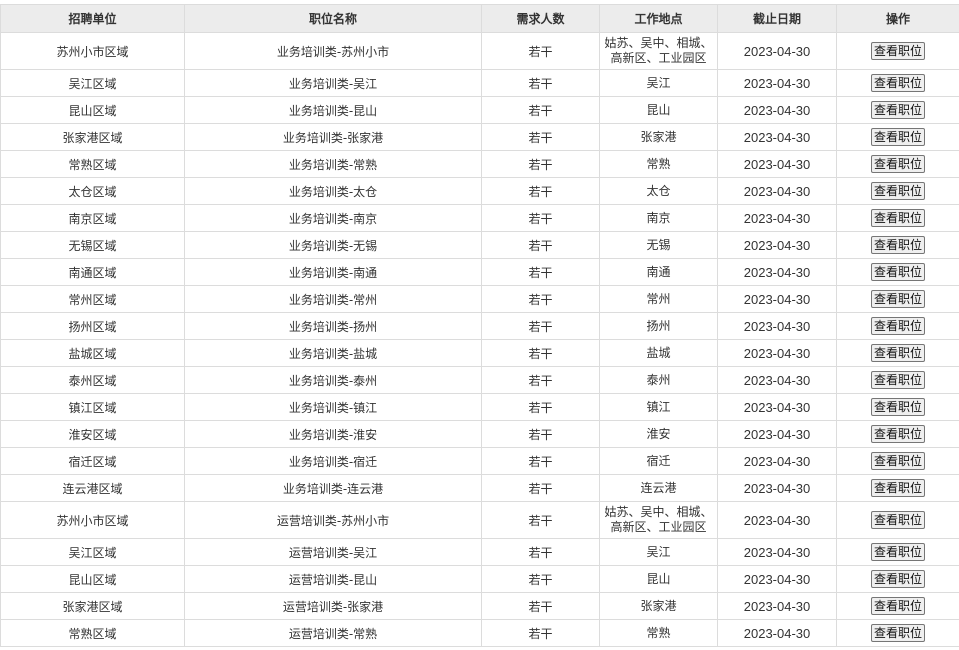  What do you see at coordinates (658, 512) in the screenshot?
I see `location-line-1: 姑苏、吴中、相城、` at bounding box center [658, 512].